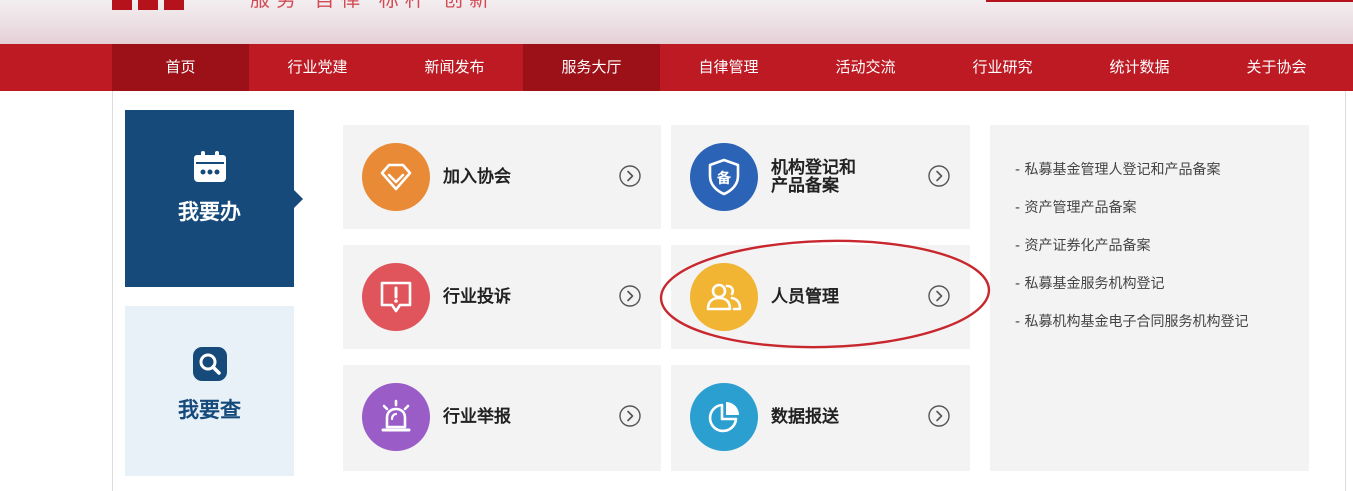 The width and height of the screenshot is (1353, 491). I want to click on people-icon, so click(724, 297).